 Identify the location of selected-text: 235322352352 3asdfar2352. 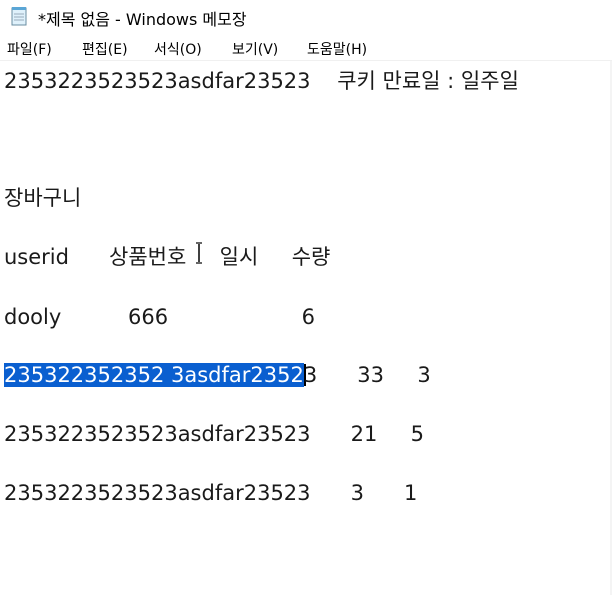
(154, 375).